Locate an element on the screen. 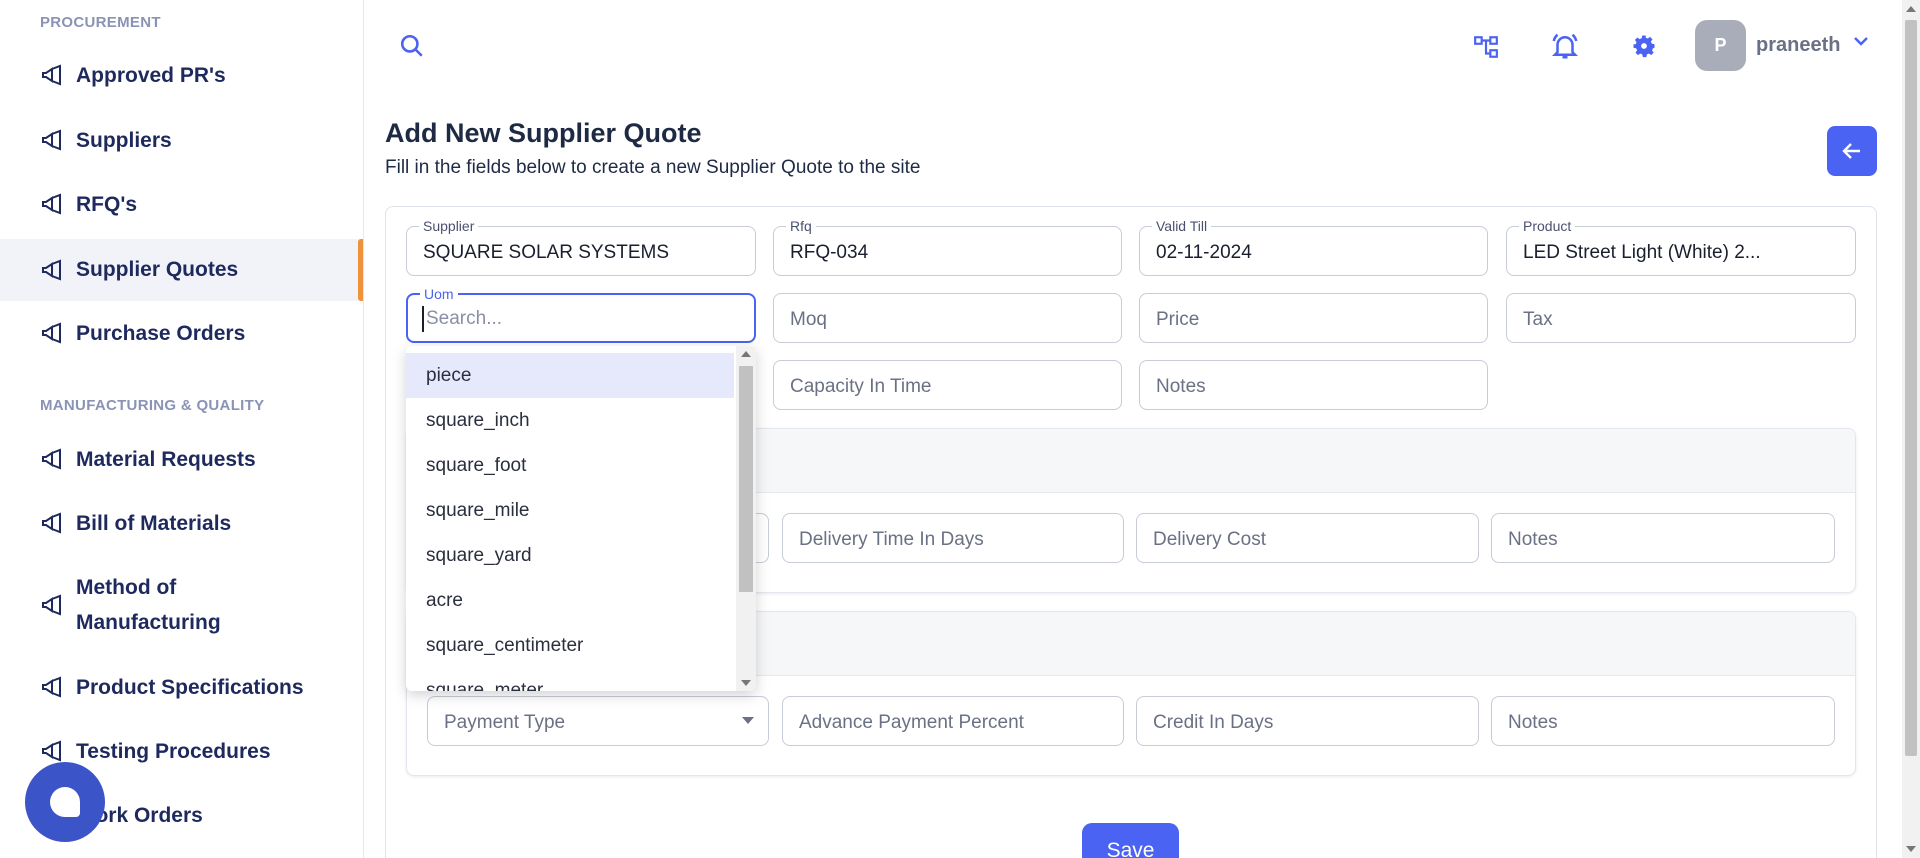 Image resolution: width=1920 pixels, height=858 pixels. delivery-cost-field: Delivery Cost is located at coordinates (1307, 538).